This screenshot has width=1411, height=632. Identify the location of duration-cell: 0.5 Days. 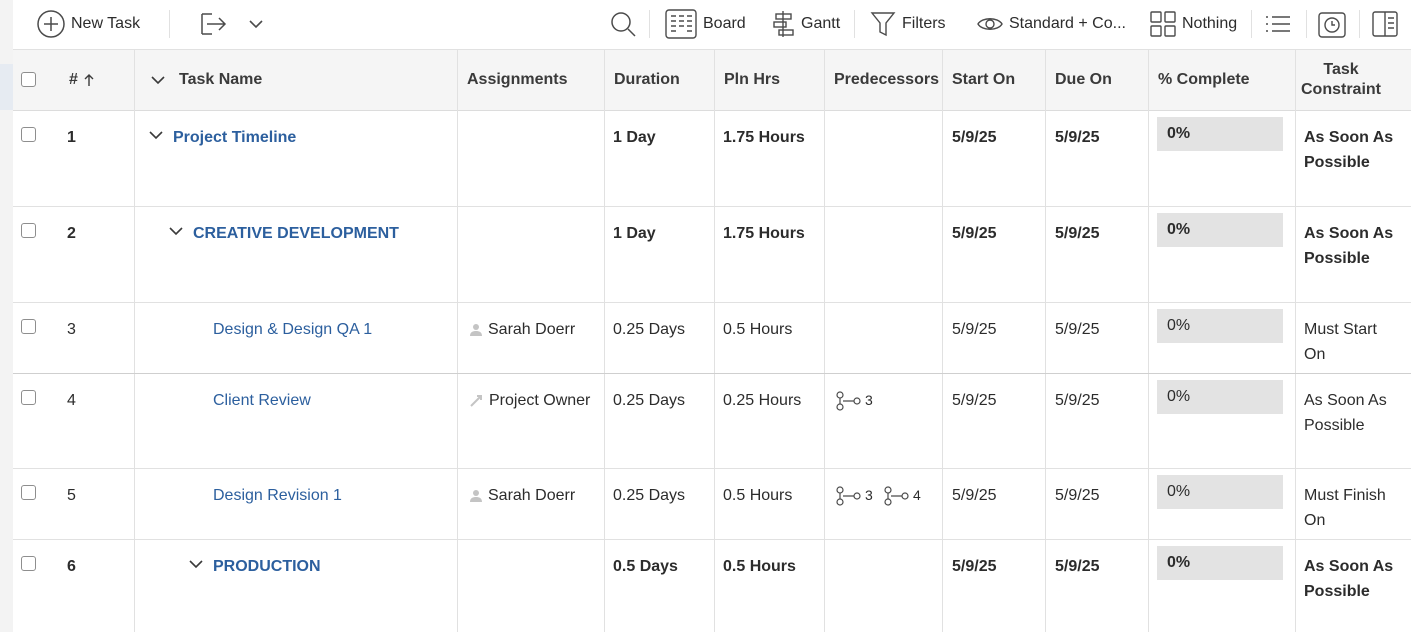
(645, 566).